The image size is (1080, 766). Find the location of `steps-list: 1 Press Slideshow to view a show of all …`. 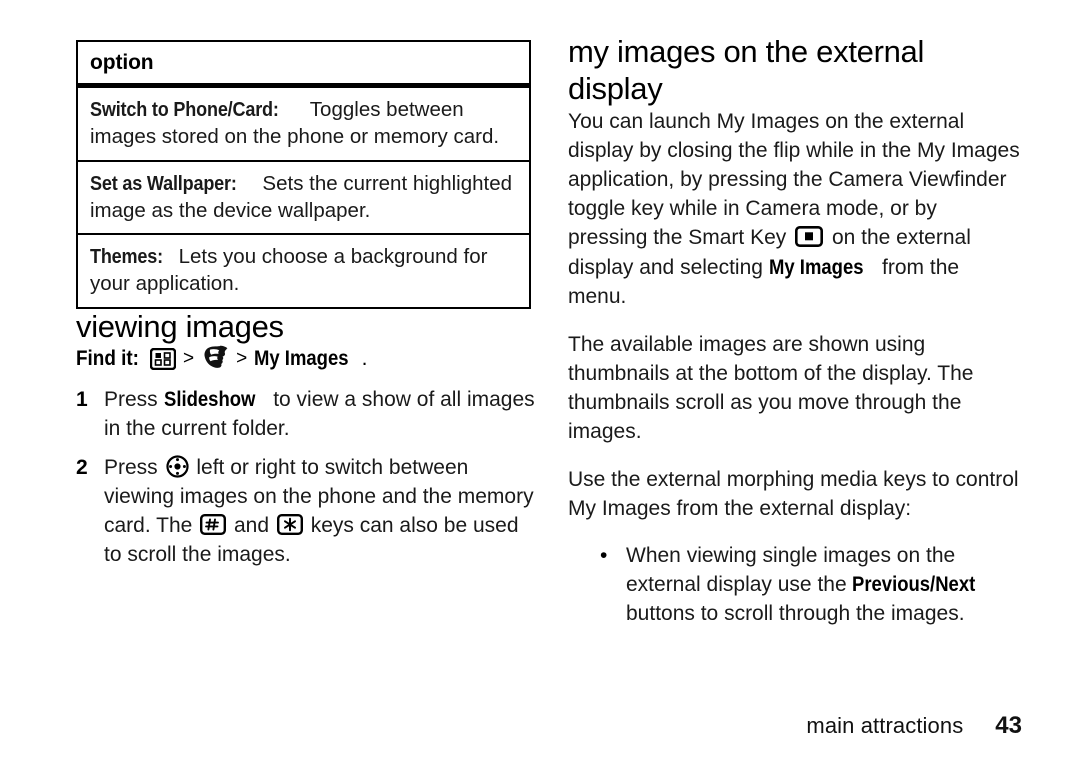

steps-list: 1 Press Slideshow to view a show of all … is located at coordinates (306, 478).